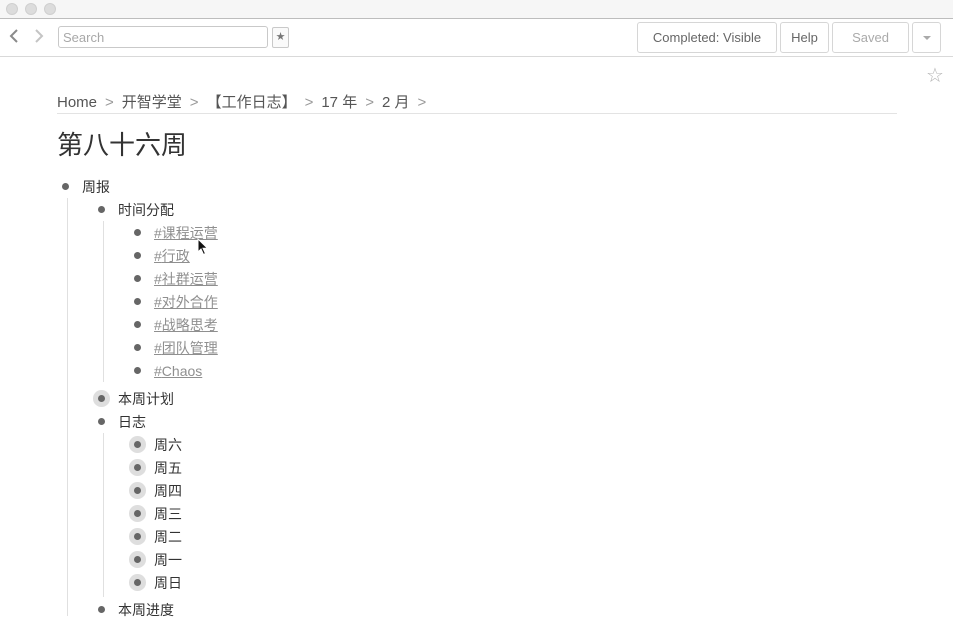  Describe the element at coordinates (935, 76) in the screenshot. I see `star-outline-icon: ☆` at that location.